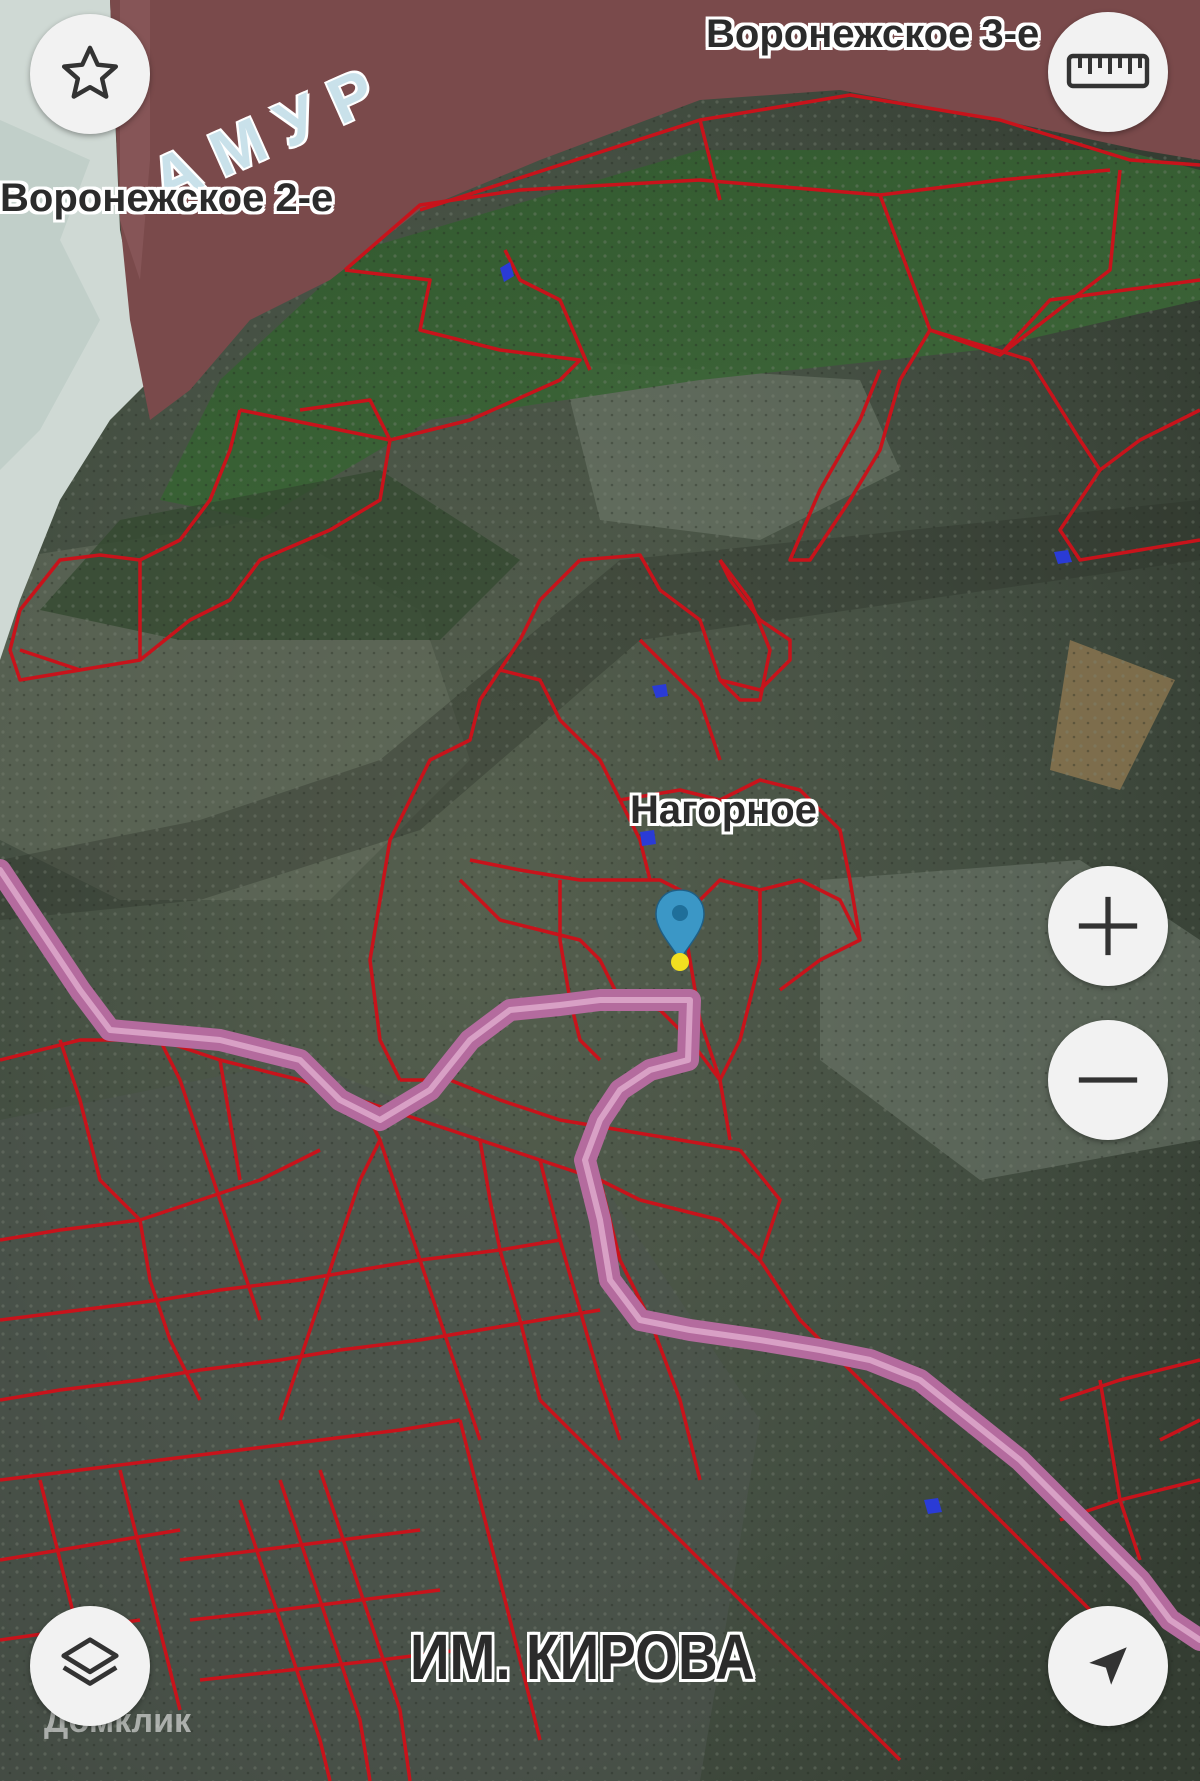 The width and height of the screenshot is (1200, 1781). I want to click on place-label-im-kirova: ИМ. КИРОВА, so click(582, 1657).